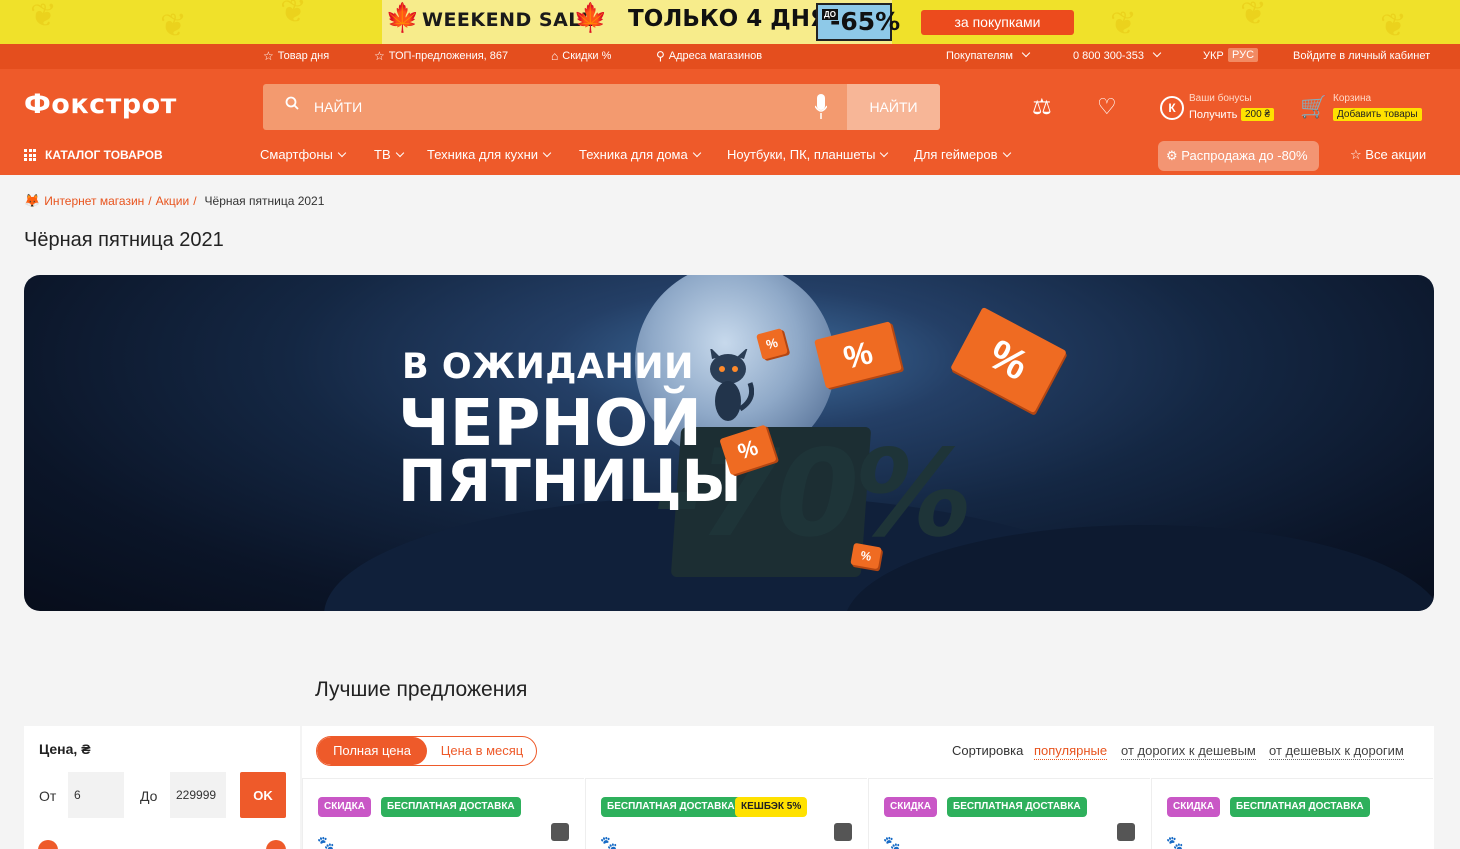  What do you see at coordinates (96, 795) in the screenshot?
I see `price-from-input` at bounding box center [96, 795].